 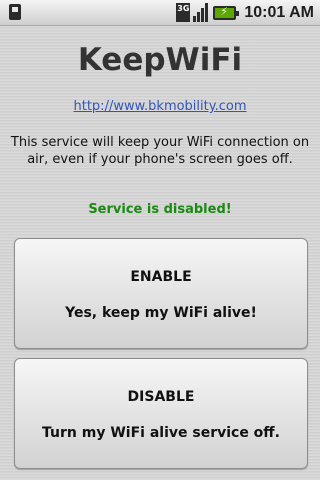 What do you see at coordinates (160, 60) in the screenshot?
I see `app-title: KeepWiFi` at bounding box center [160, 60].